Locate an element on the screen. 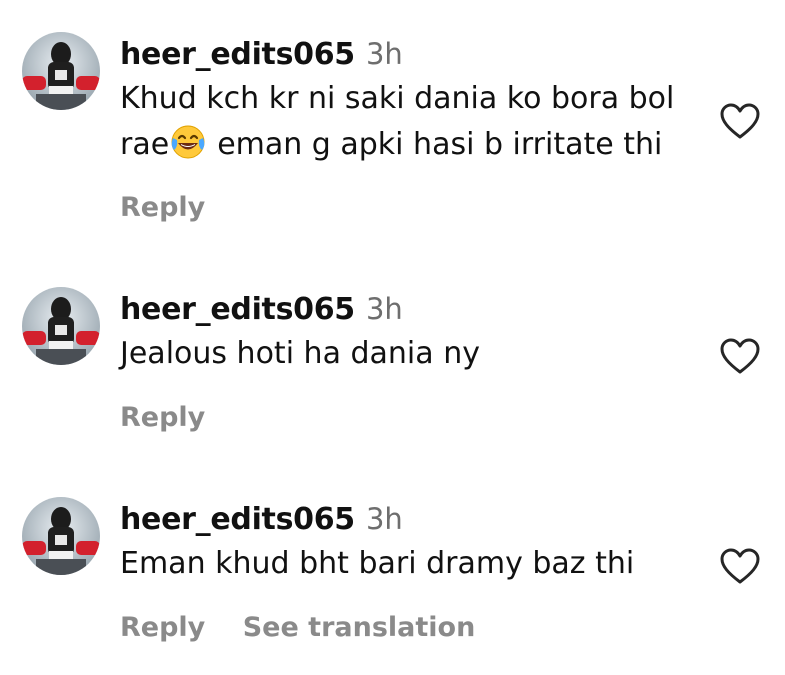  comment-text: Eman khud bht bari dramy baz thi is located at coordinates (415, 564).